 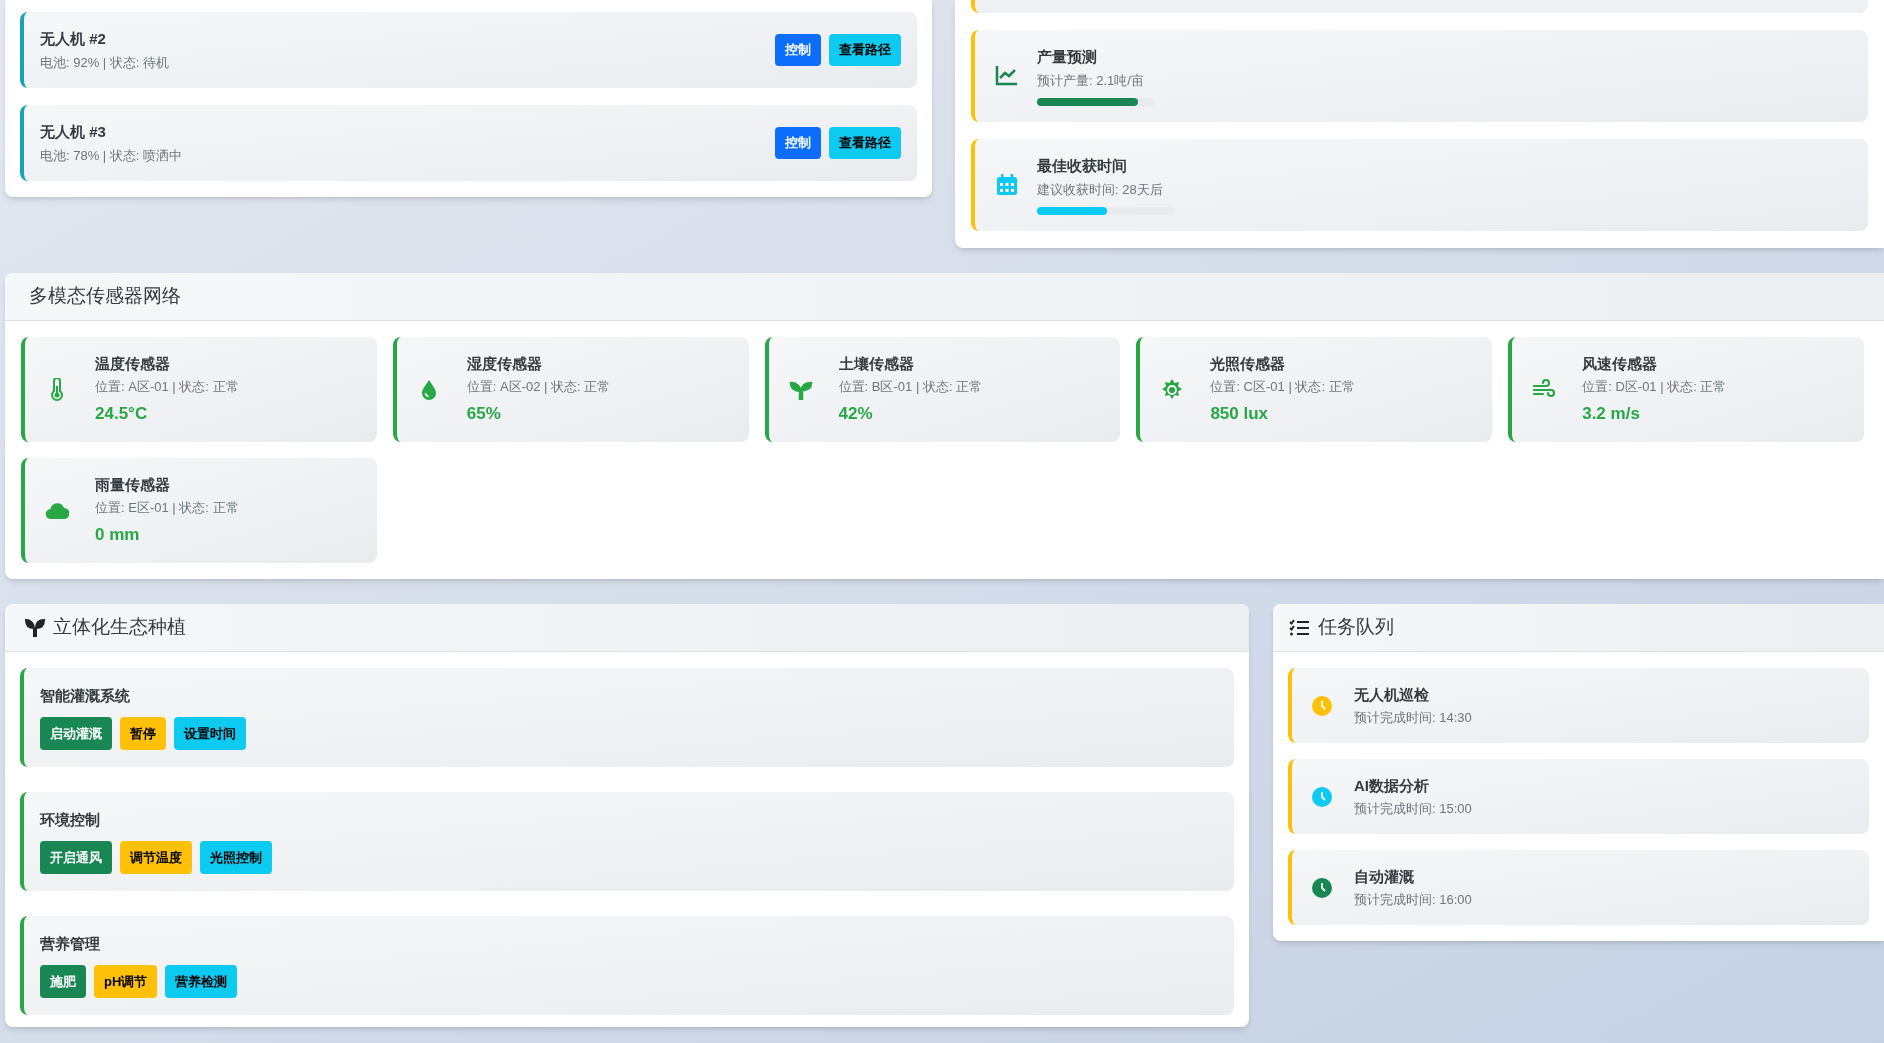 What do you see at coordinates (143, 734) in the screenshot?
I see `action-button: 暂停` at bounding box center [143, 734].